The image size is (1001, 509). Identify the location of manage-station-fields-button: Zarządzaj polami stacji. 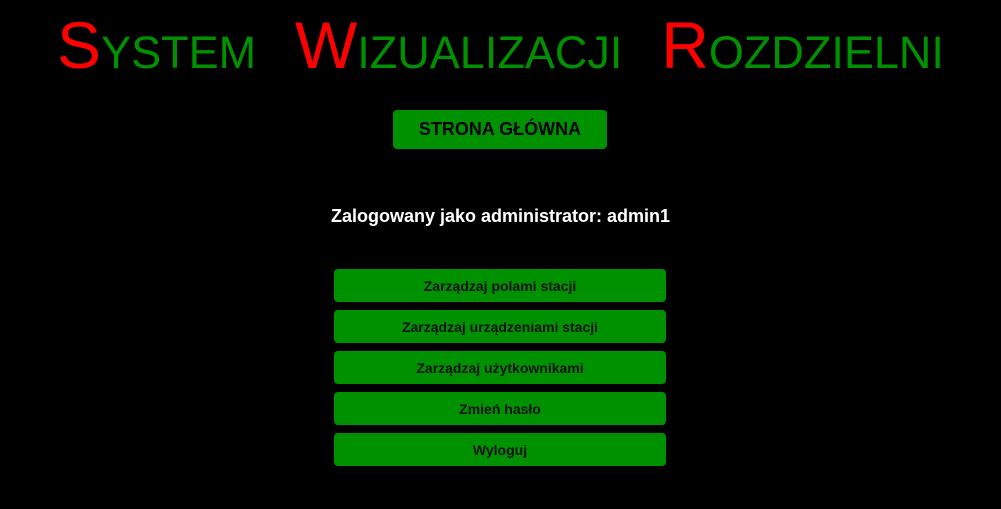
(500, 285).